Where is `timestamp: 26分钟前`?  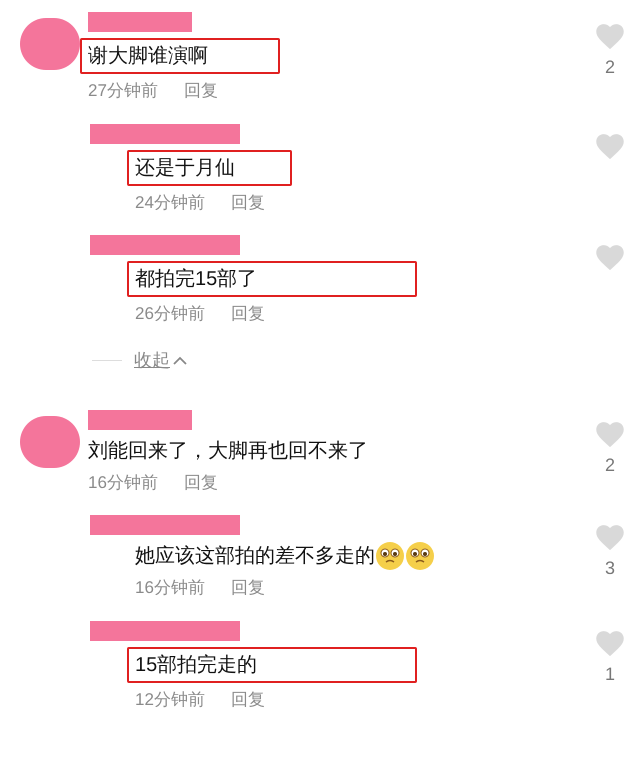
timestamp: 26分钟前 is located at coordinates (170, 314).